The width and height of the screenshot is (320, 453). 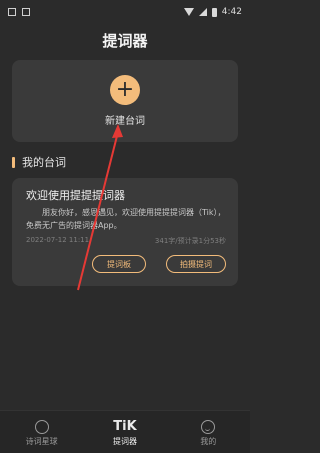 What do you see at coordinates (190, 241) in the screenshot?
I see `script-stats: 341字/预计录1分53秒` at bounding box center [190, 241].